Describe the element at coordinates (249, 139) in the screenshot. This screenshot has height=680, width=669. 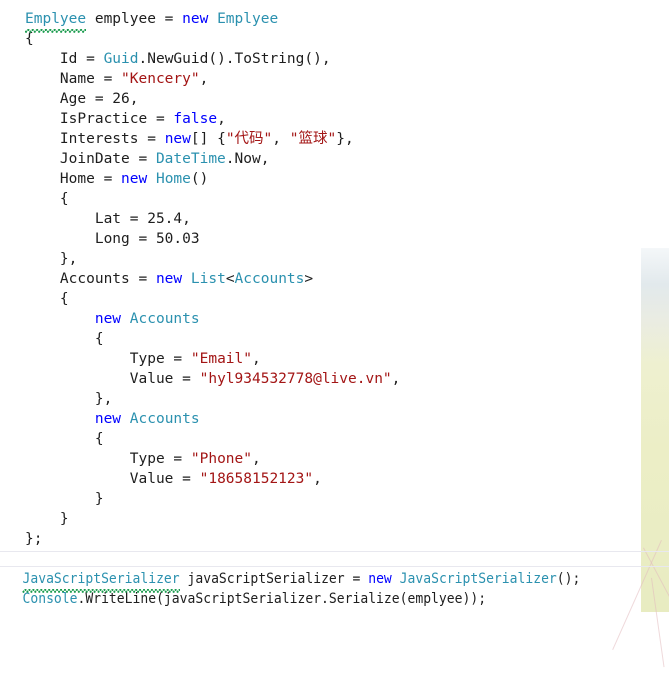
I see `code-token-str: "代码"` at that location.